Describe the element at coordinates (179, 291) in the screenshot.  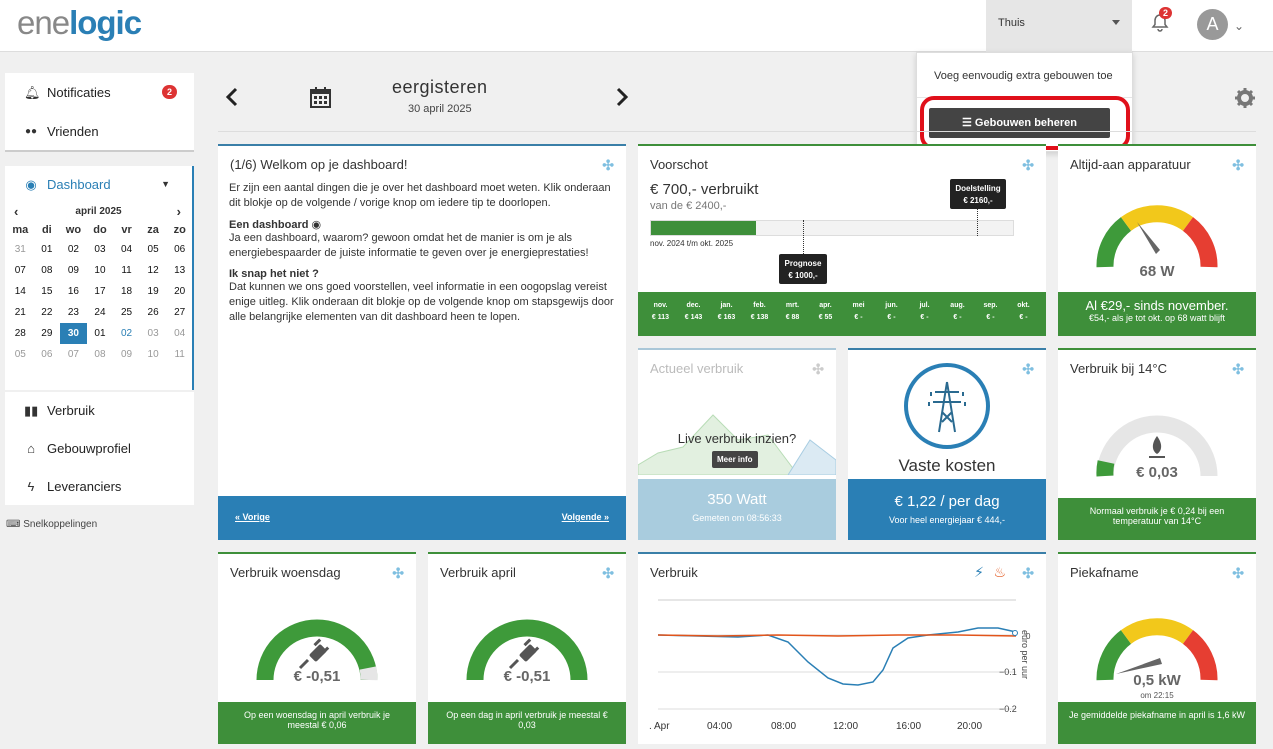
I see `calendar-day: 20` at that location.